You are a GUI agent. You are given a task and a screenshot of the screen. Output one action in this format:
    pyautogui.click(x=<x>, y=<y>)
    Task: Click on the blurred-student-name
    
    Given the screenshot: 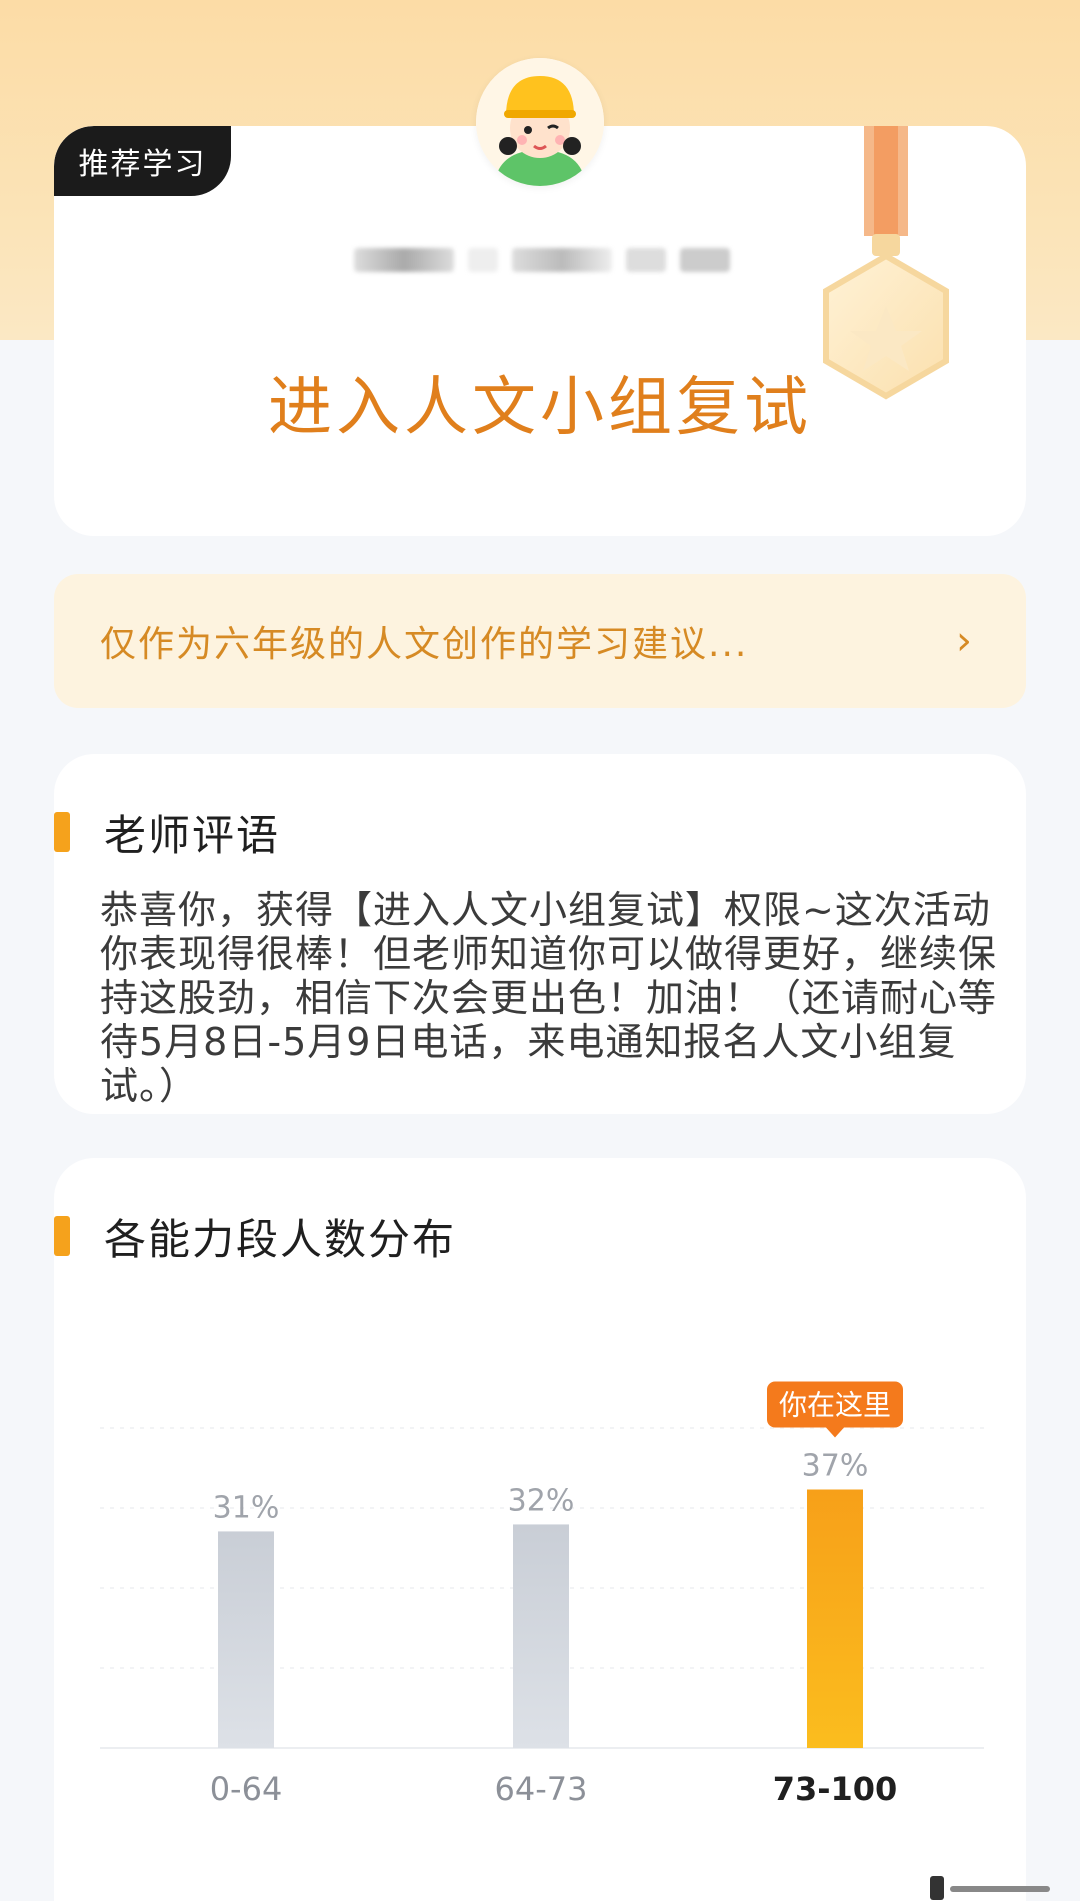 What is the action you would take?
    pyautogui.click(x=544, y=261)
    